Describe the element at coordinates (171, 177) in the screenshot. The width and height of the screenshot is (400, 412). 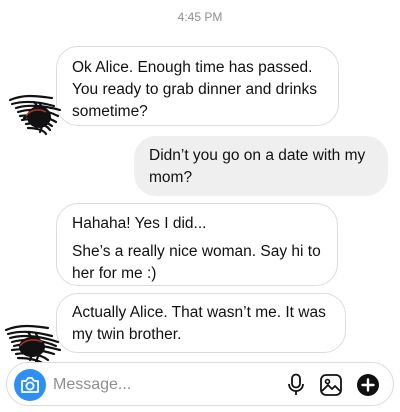
I see `message-line: mom?` at that location.